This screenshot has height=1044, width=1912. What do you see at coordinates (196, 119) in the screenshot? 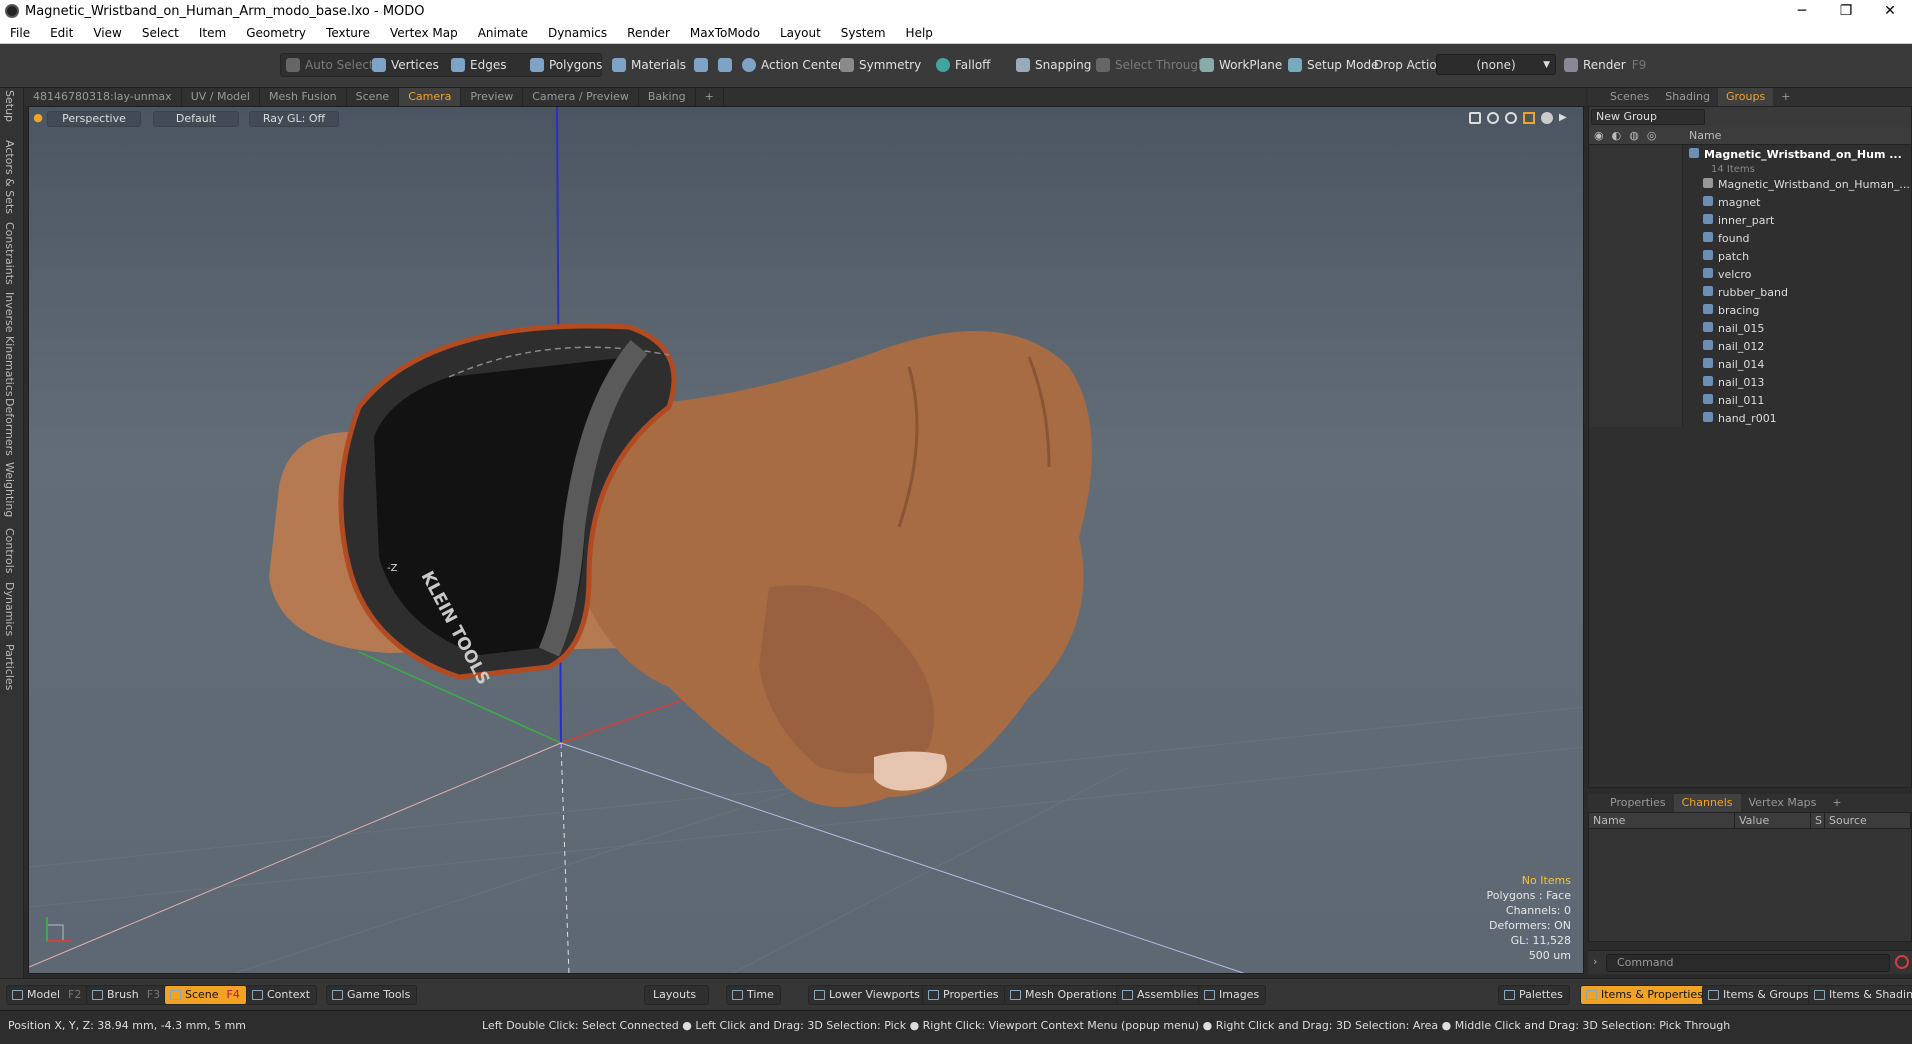
I see `shading-dropdown: Default` at bounding box center [196, 119].